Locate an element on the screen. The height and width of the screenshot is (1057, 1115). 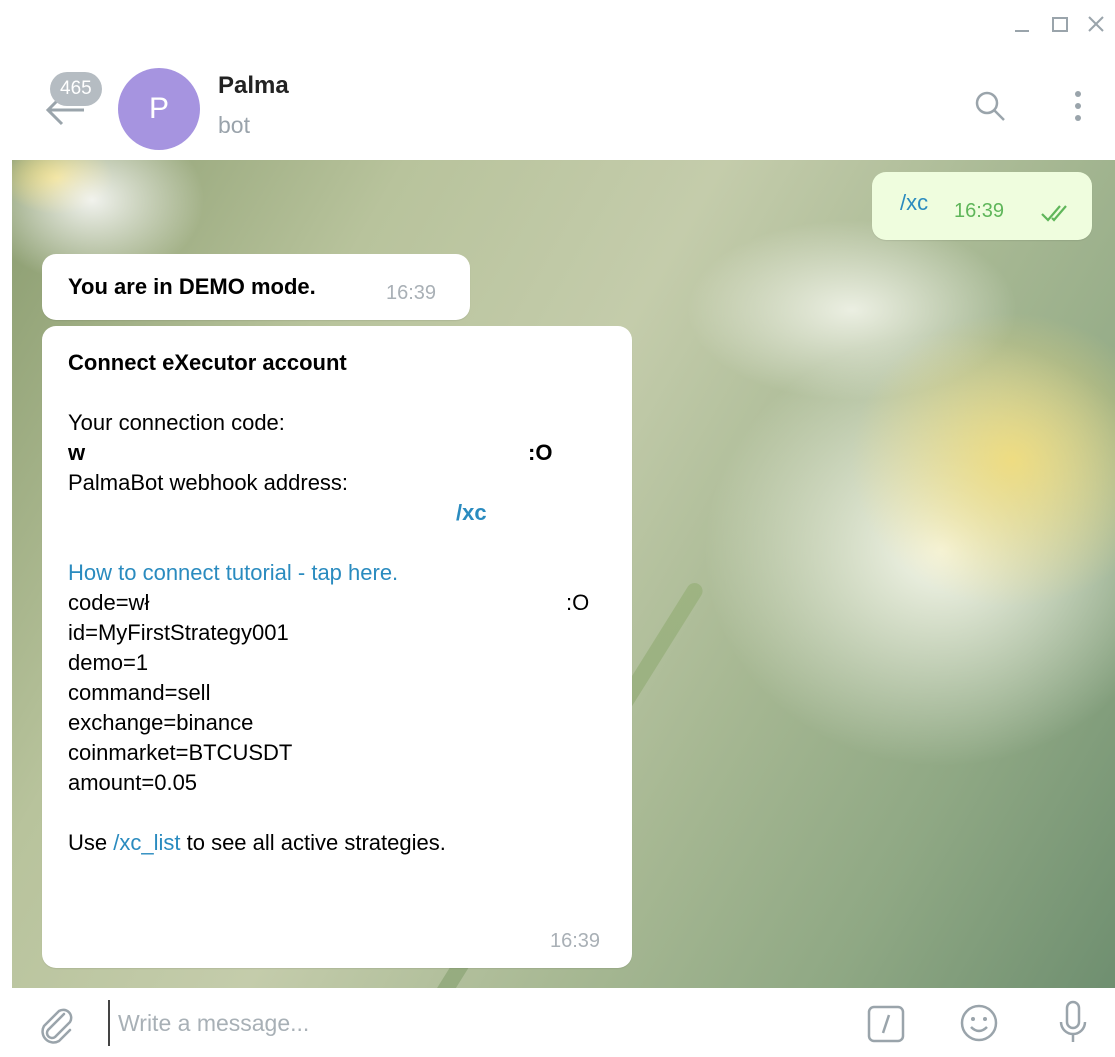
bot-command-icon is located at coordinates (886, 1024).